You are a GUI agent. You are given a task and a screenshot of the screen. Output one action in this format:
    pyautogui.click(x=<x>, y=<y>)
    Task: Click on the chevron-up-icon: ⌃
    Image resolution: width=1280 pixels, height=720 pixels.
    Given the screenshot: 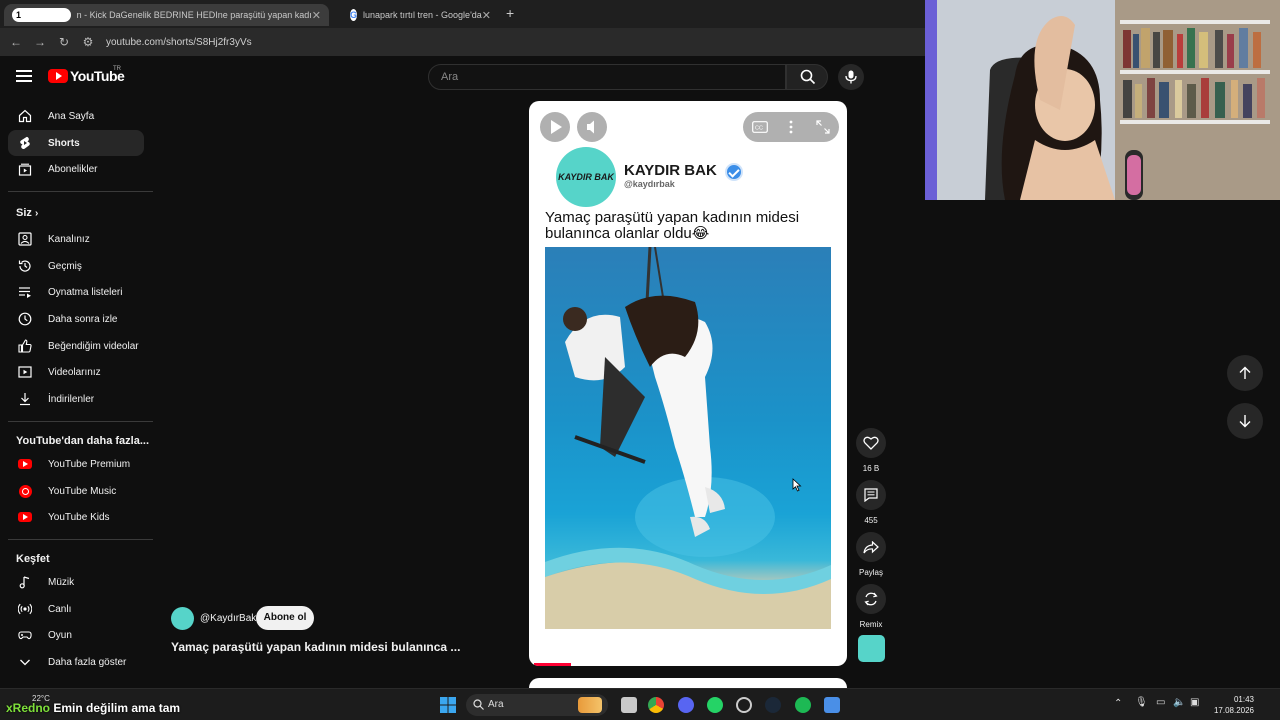 What is the action you would take?
    pyautogui.click(x=1118, y=703)
    